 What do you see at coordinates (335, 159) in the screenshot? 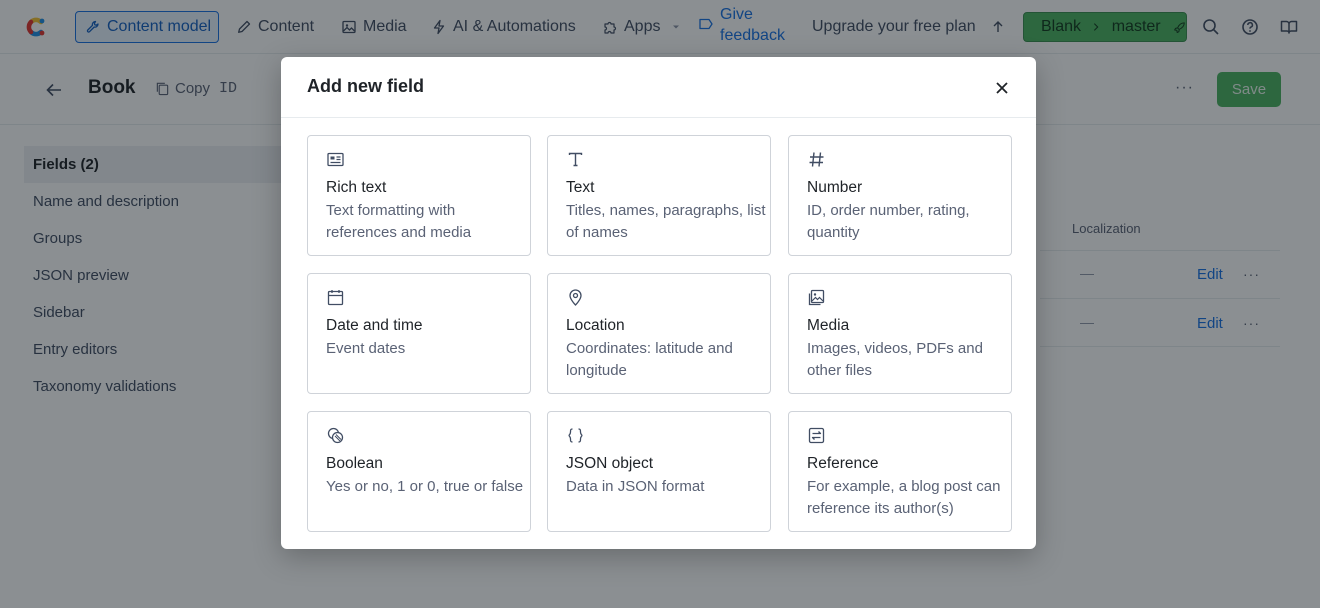
I see `rich-text-icon` at bounding box center [335, 159].